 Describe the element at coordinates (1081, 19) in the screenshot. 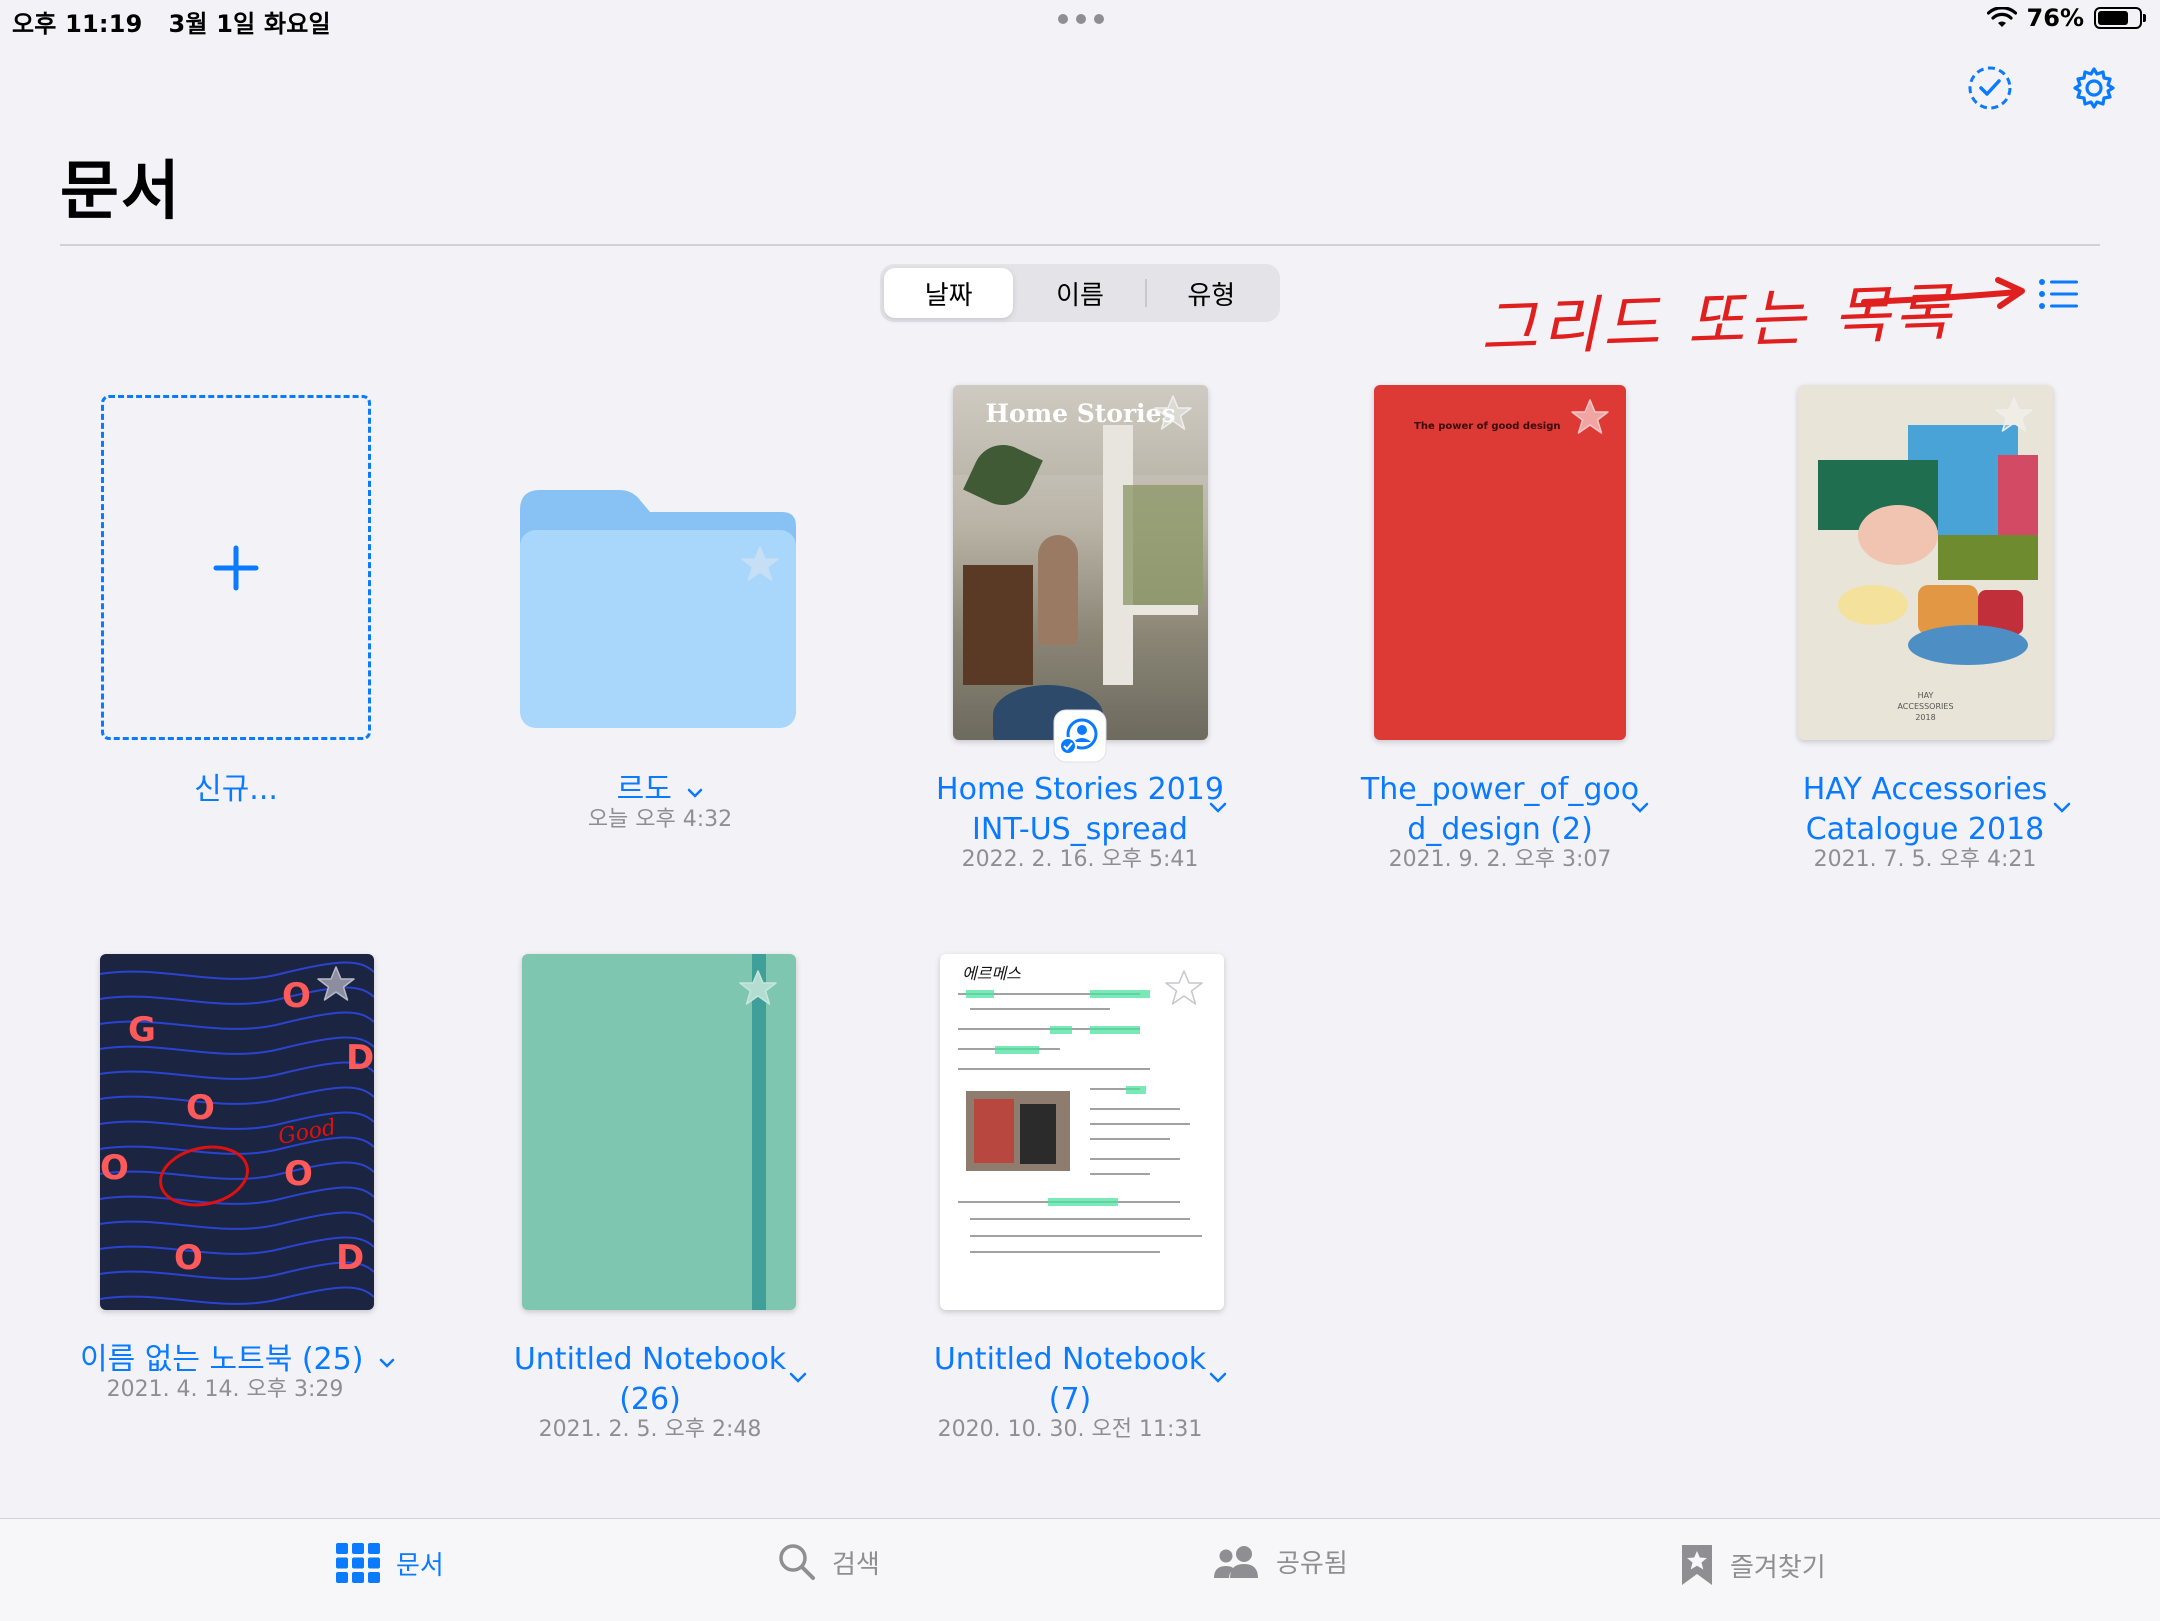

I see `multitasking-dots-icon` at that location.